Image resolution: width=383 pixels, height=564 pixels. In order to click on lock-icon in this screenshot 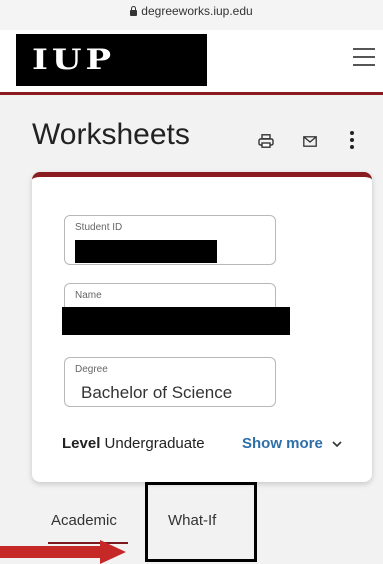, I will do `click(134, 11)`.